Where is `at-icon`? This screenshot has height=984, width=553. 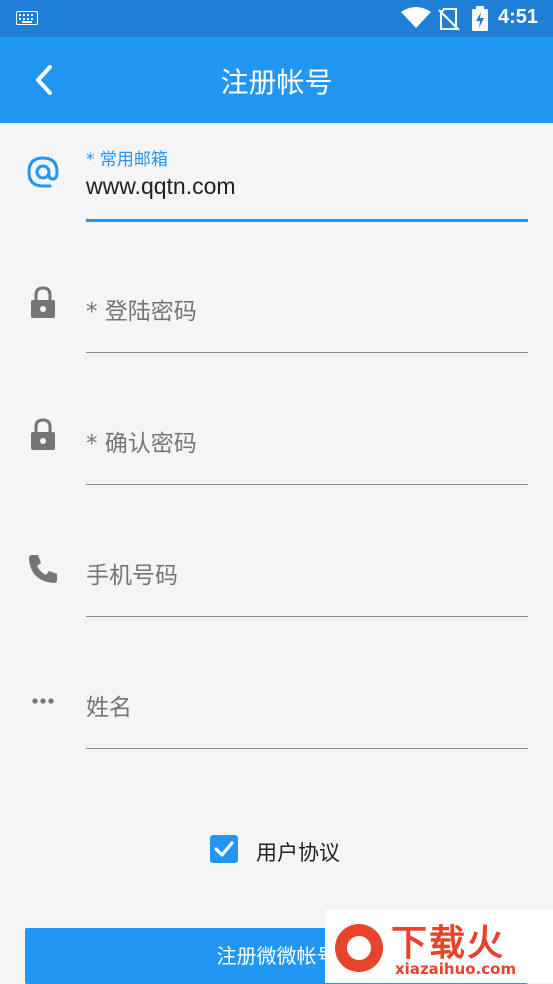
at-icon is located at coordinates (43, 172).